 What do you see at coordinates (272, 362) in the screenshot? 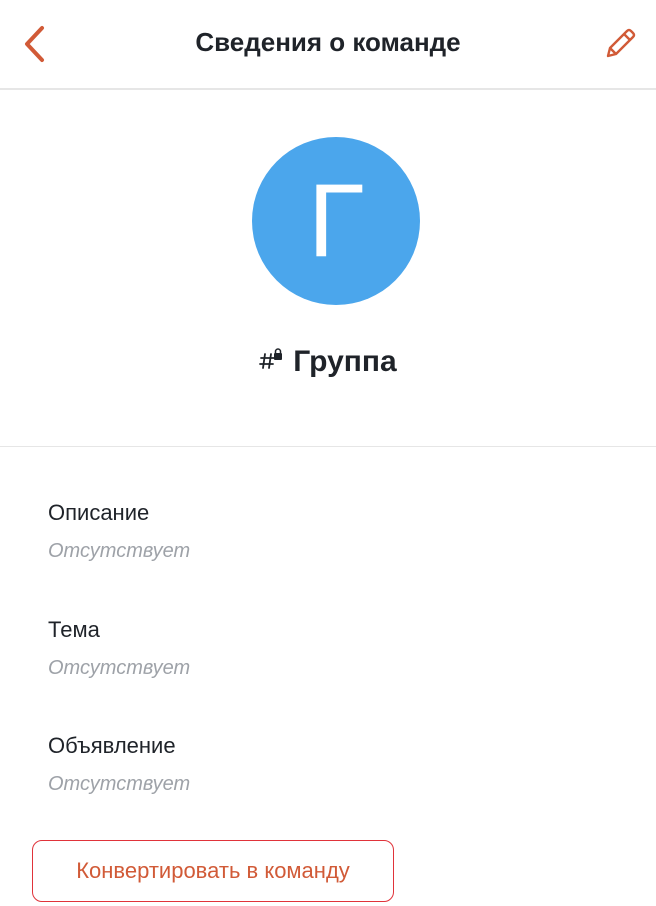
I see `private-channel-icon` at bounding box center [272, 362].